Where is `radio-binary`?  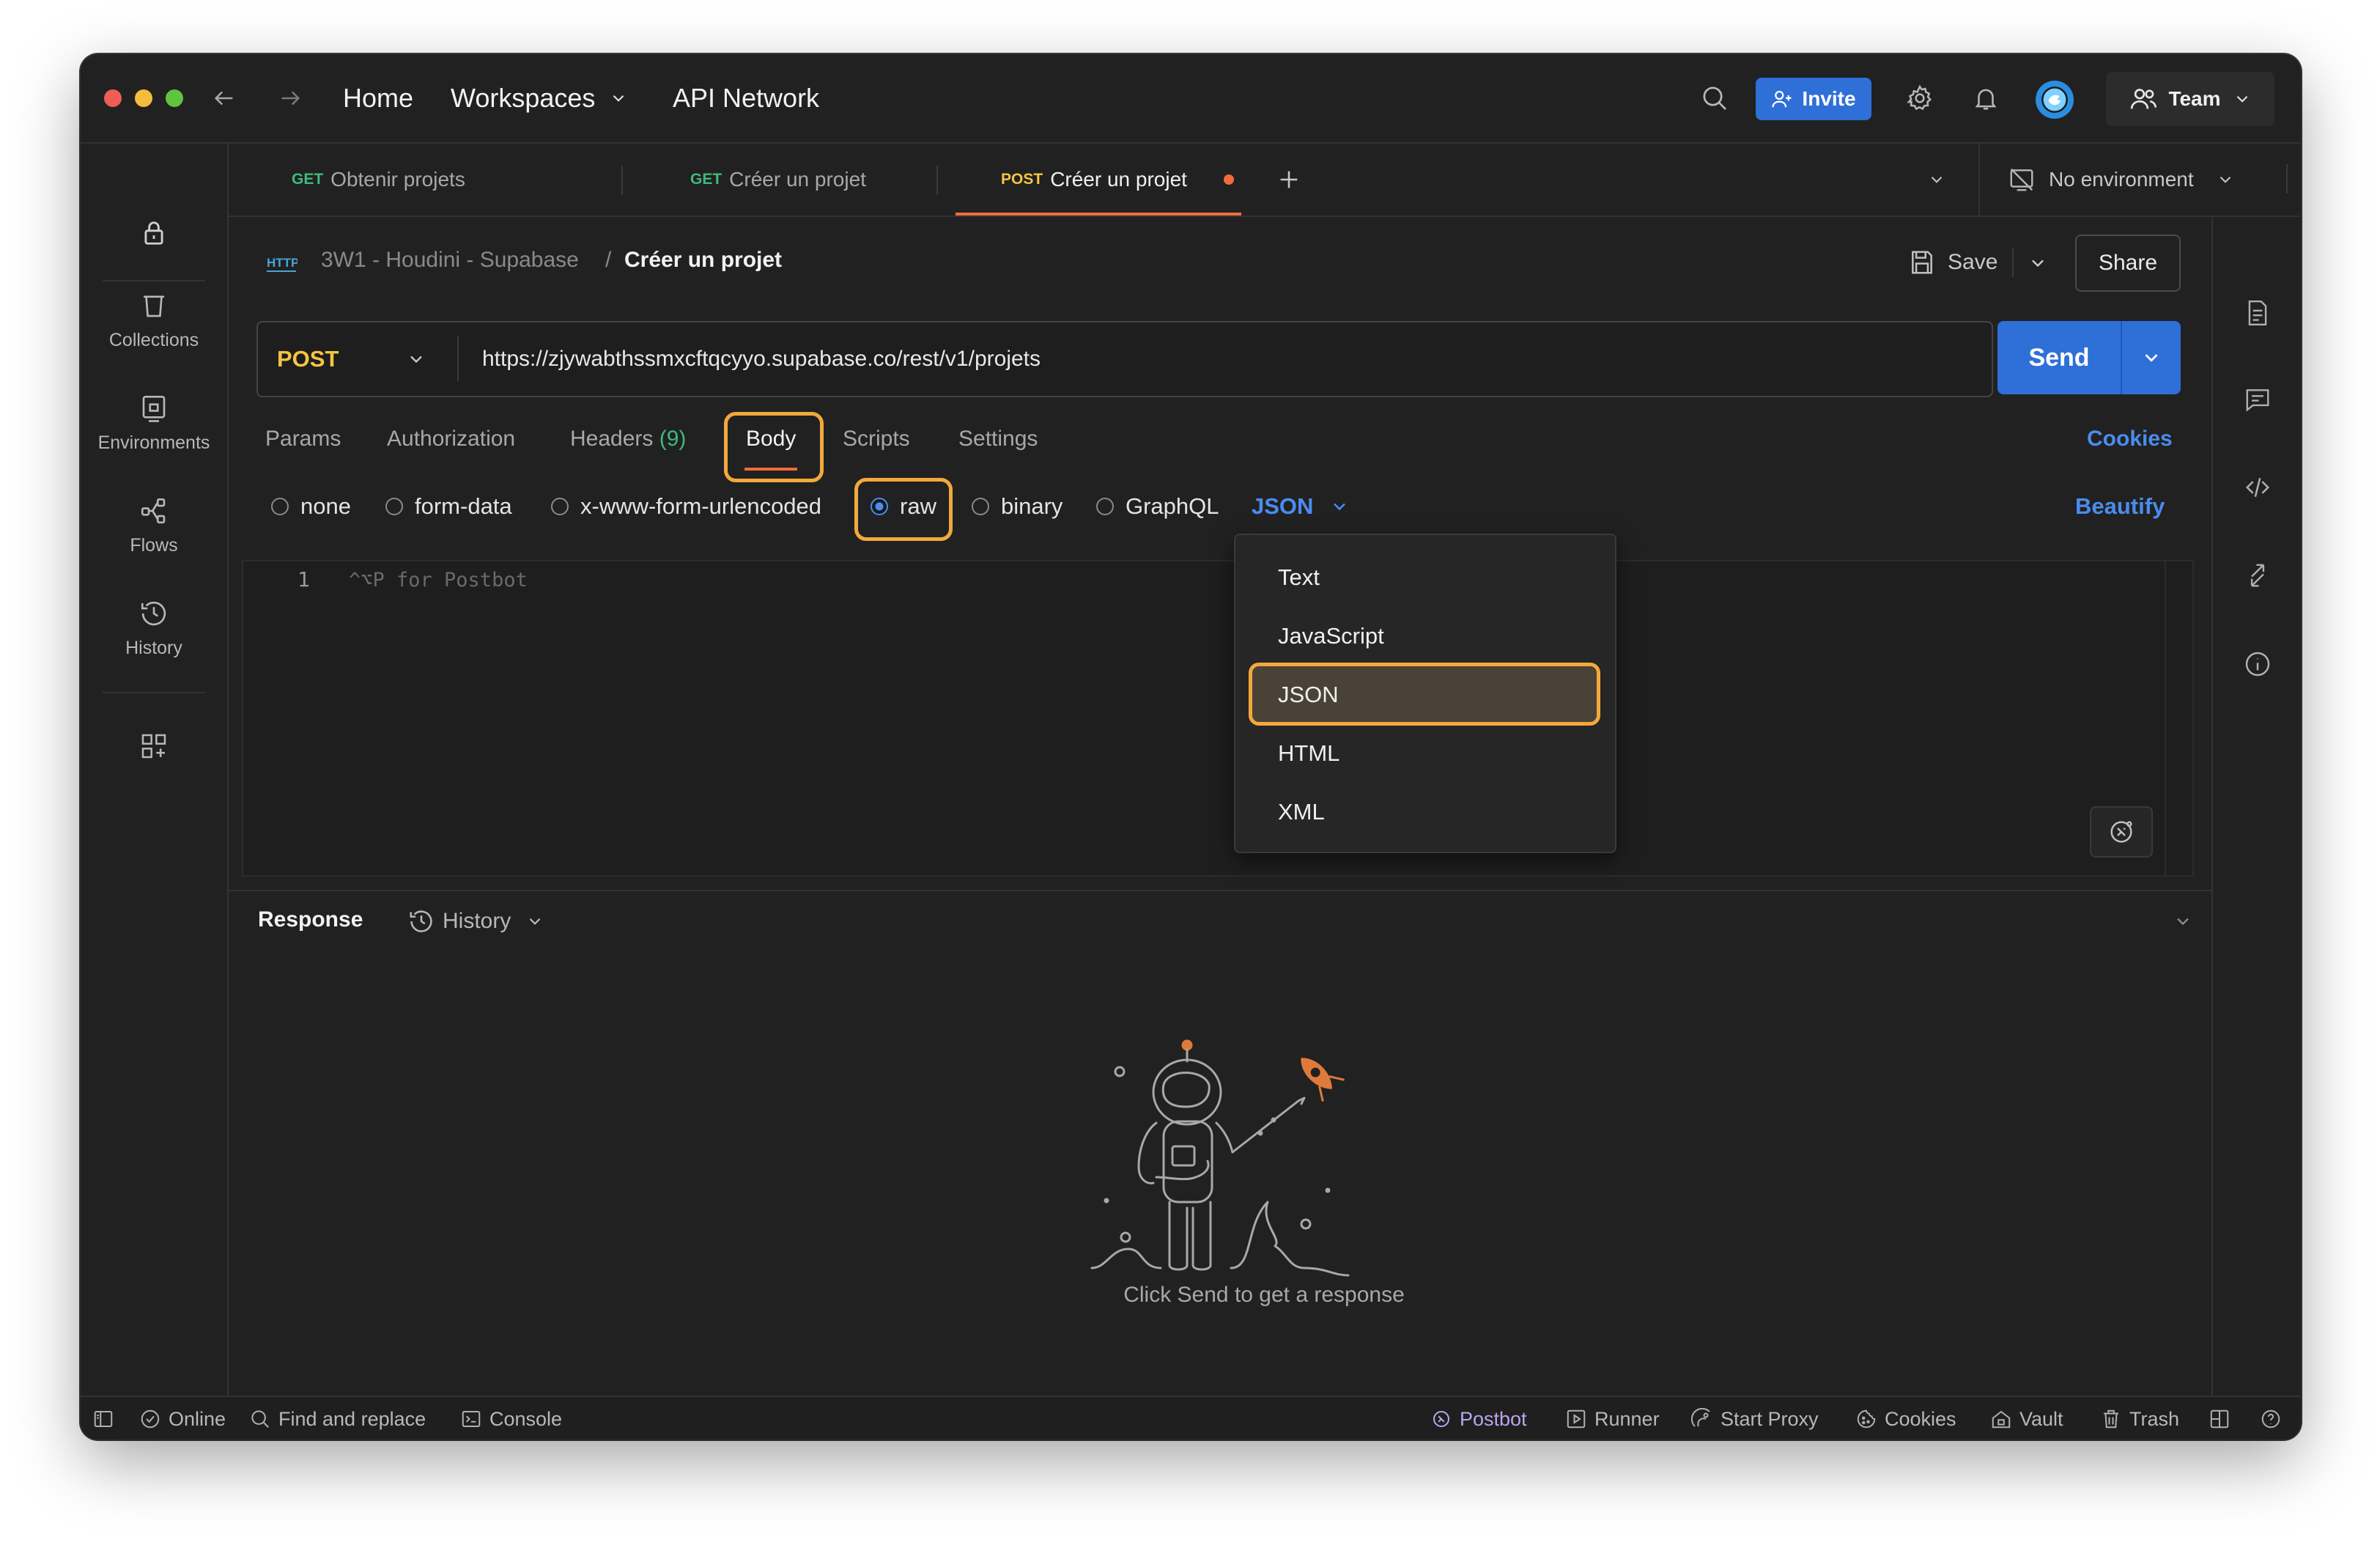 radio-binary is located at coordinates (981, 506).